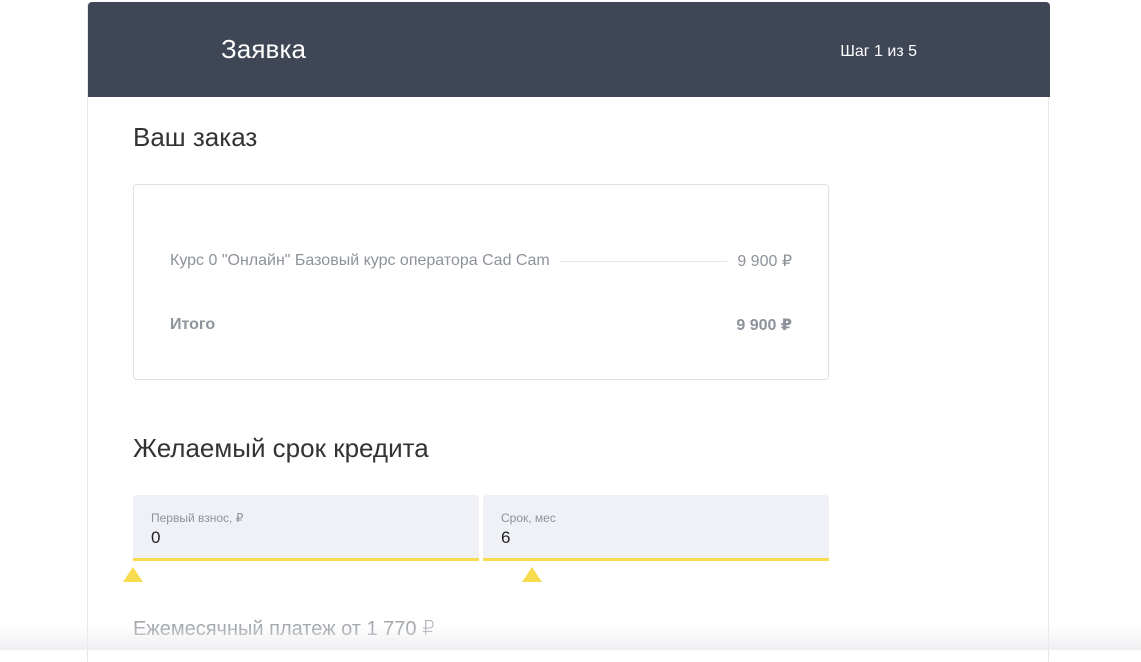  I want to click on term-input, so click(651, 538).